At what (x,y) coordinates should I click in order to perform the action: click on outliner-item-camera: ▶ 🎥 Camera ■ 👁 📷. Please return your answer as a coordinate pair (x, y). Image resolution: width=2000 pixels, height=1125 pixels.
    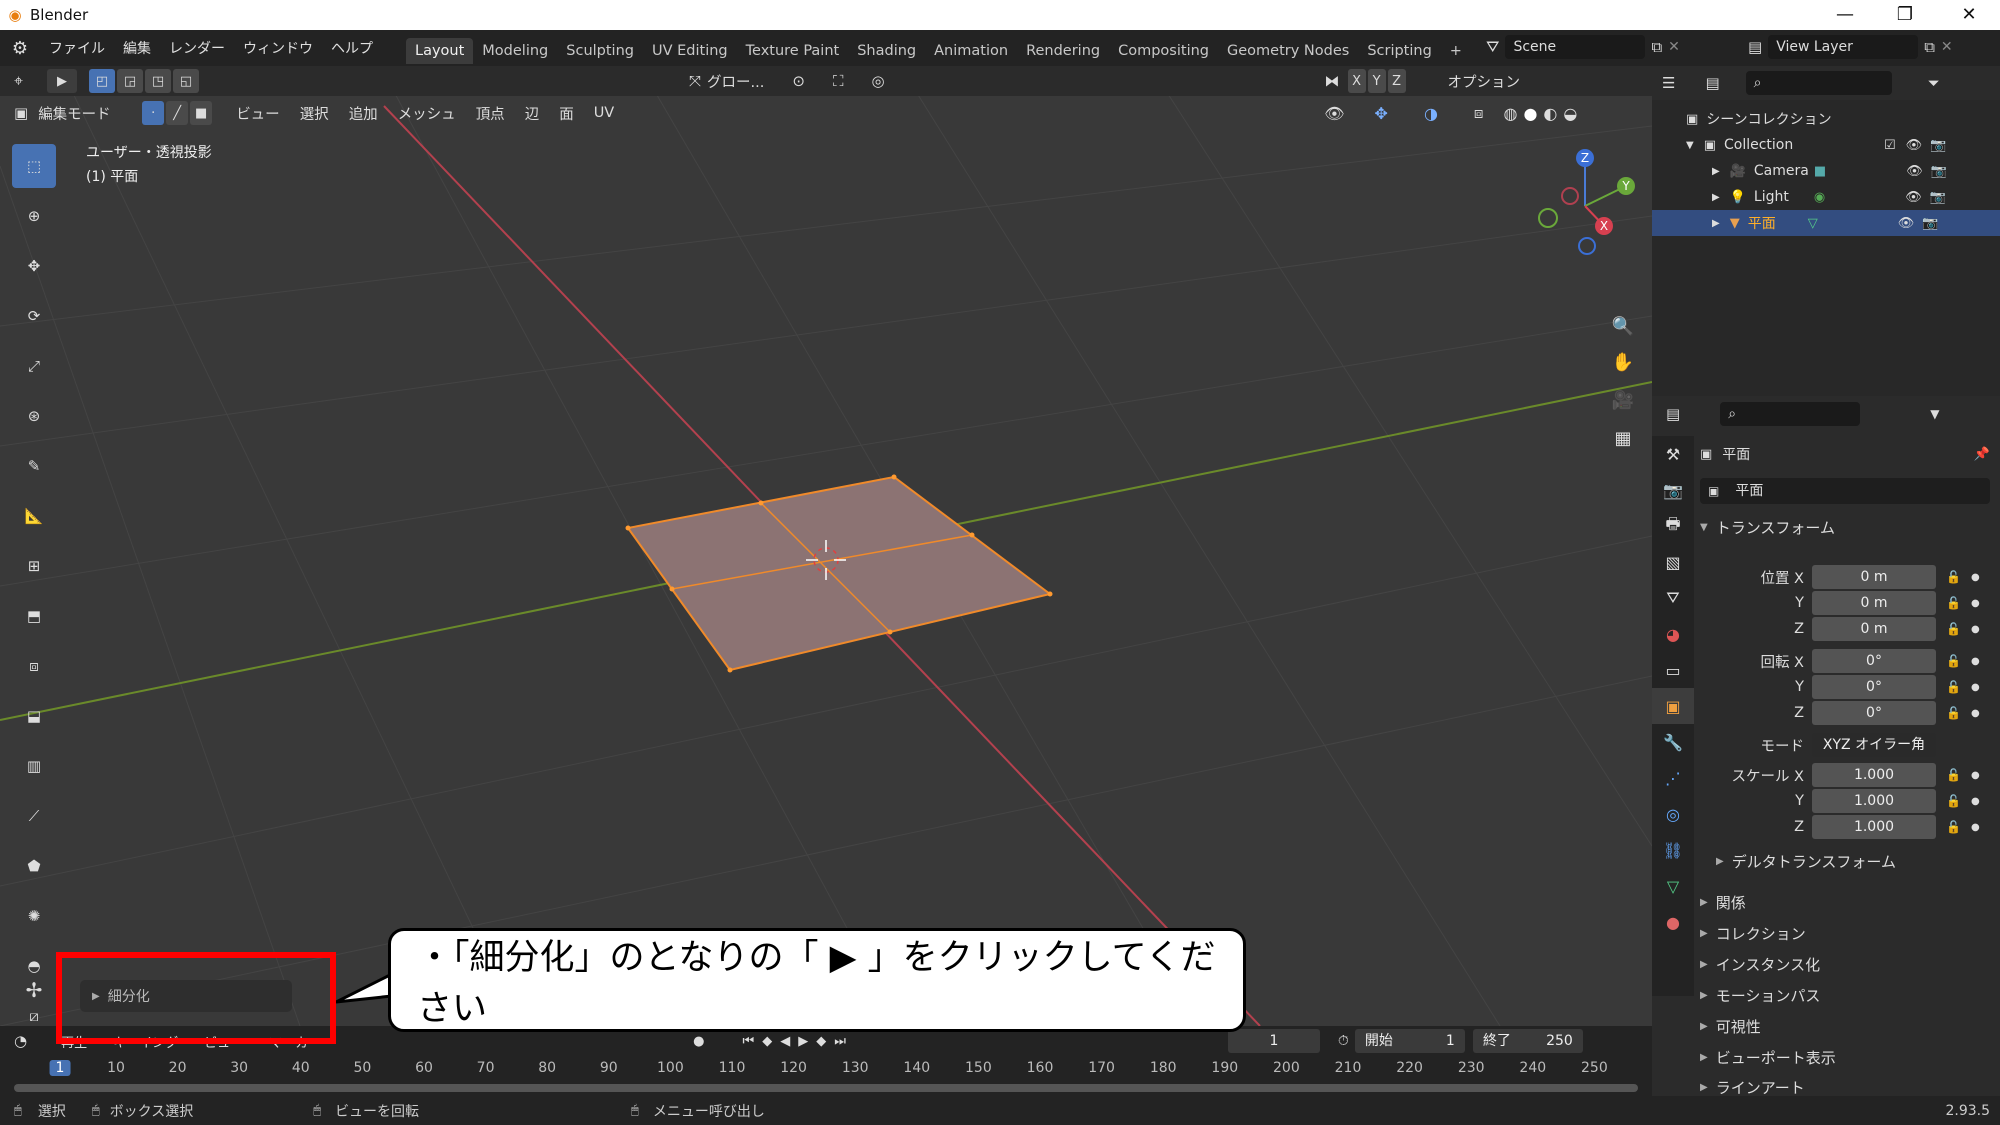
    Looking at the image, I should click on (1826, 171).